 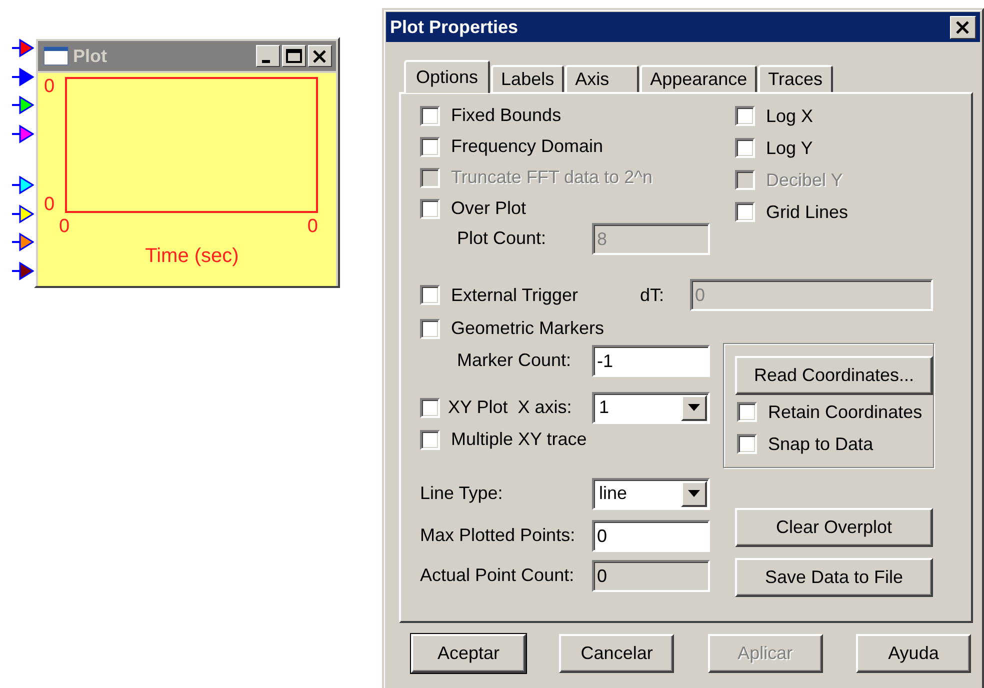 I want to click on tab: Labels, so click(x=527, y=78).